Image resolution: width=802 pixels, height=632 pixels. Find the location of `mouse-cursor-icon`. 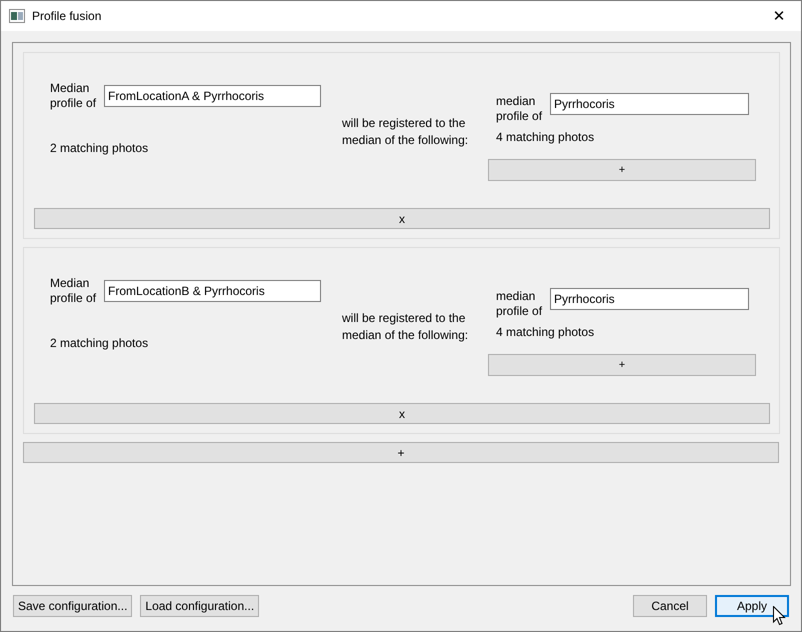

mouse-cursor-icon is located at coordinates (779, 616).